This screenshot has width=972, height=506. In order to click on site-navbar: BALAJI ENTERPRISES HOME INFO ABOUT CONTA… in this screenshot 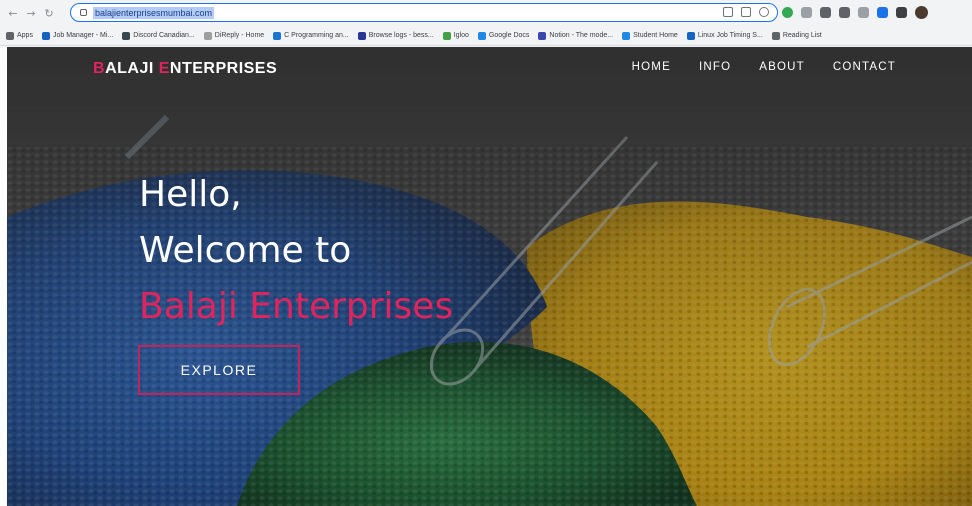, I will do `click(489, 68)`.